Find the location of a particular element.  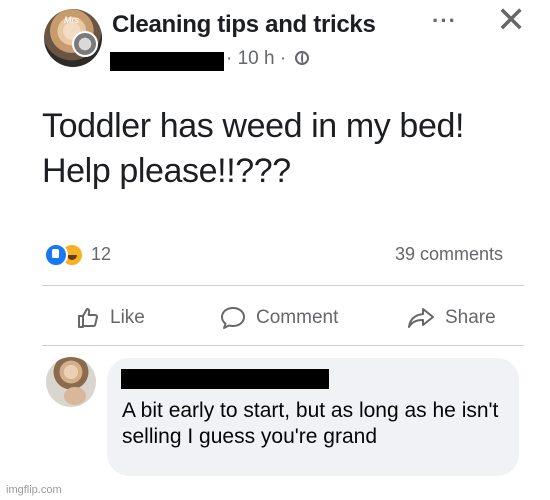

comment-button: Comment is located at coordinates (279, 318).